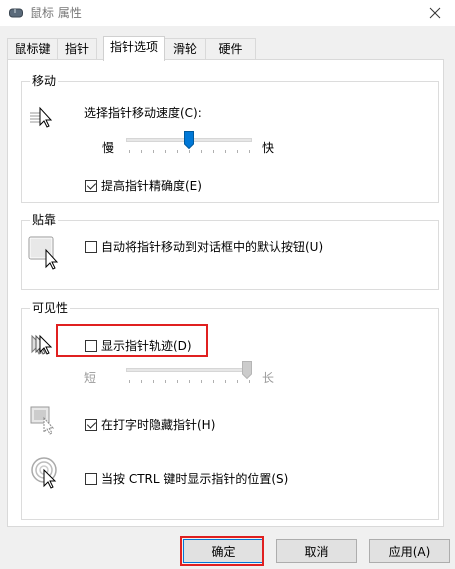 This screenshot has width=455, height=569. Describe the element at coordinates (91, 246) in the screenshot. I see `snap-checkbox-box` at that location.